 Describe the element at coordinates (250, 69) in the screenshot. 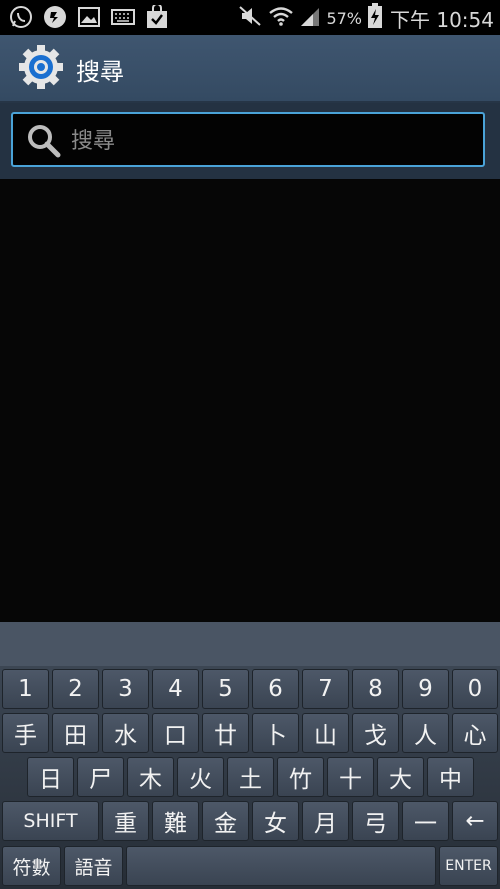

I see `action-bar: 搜尋` at that location.